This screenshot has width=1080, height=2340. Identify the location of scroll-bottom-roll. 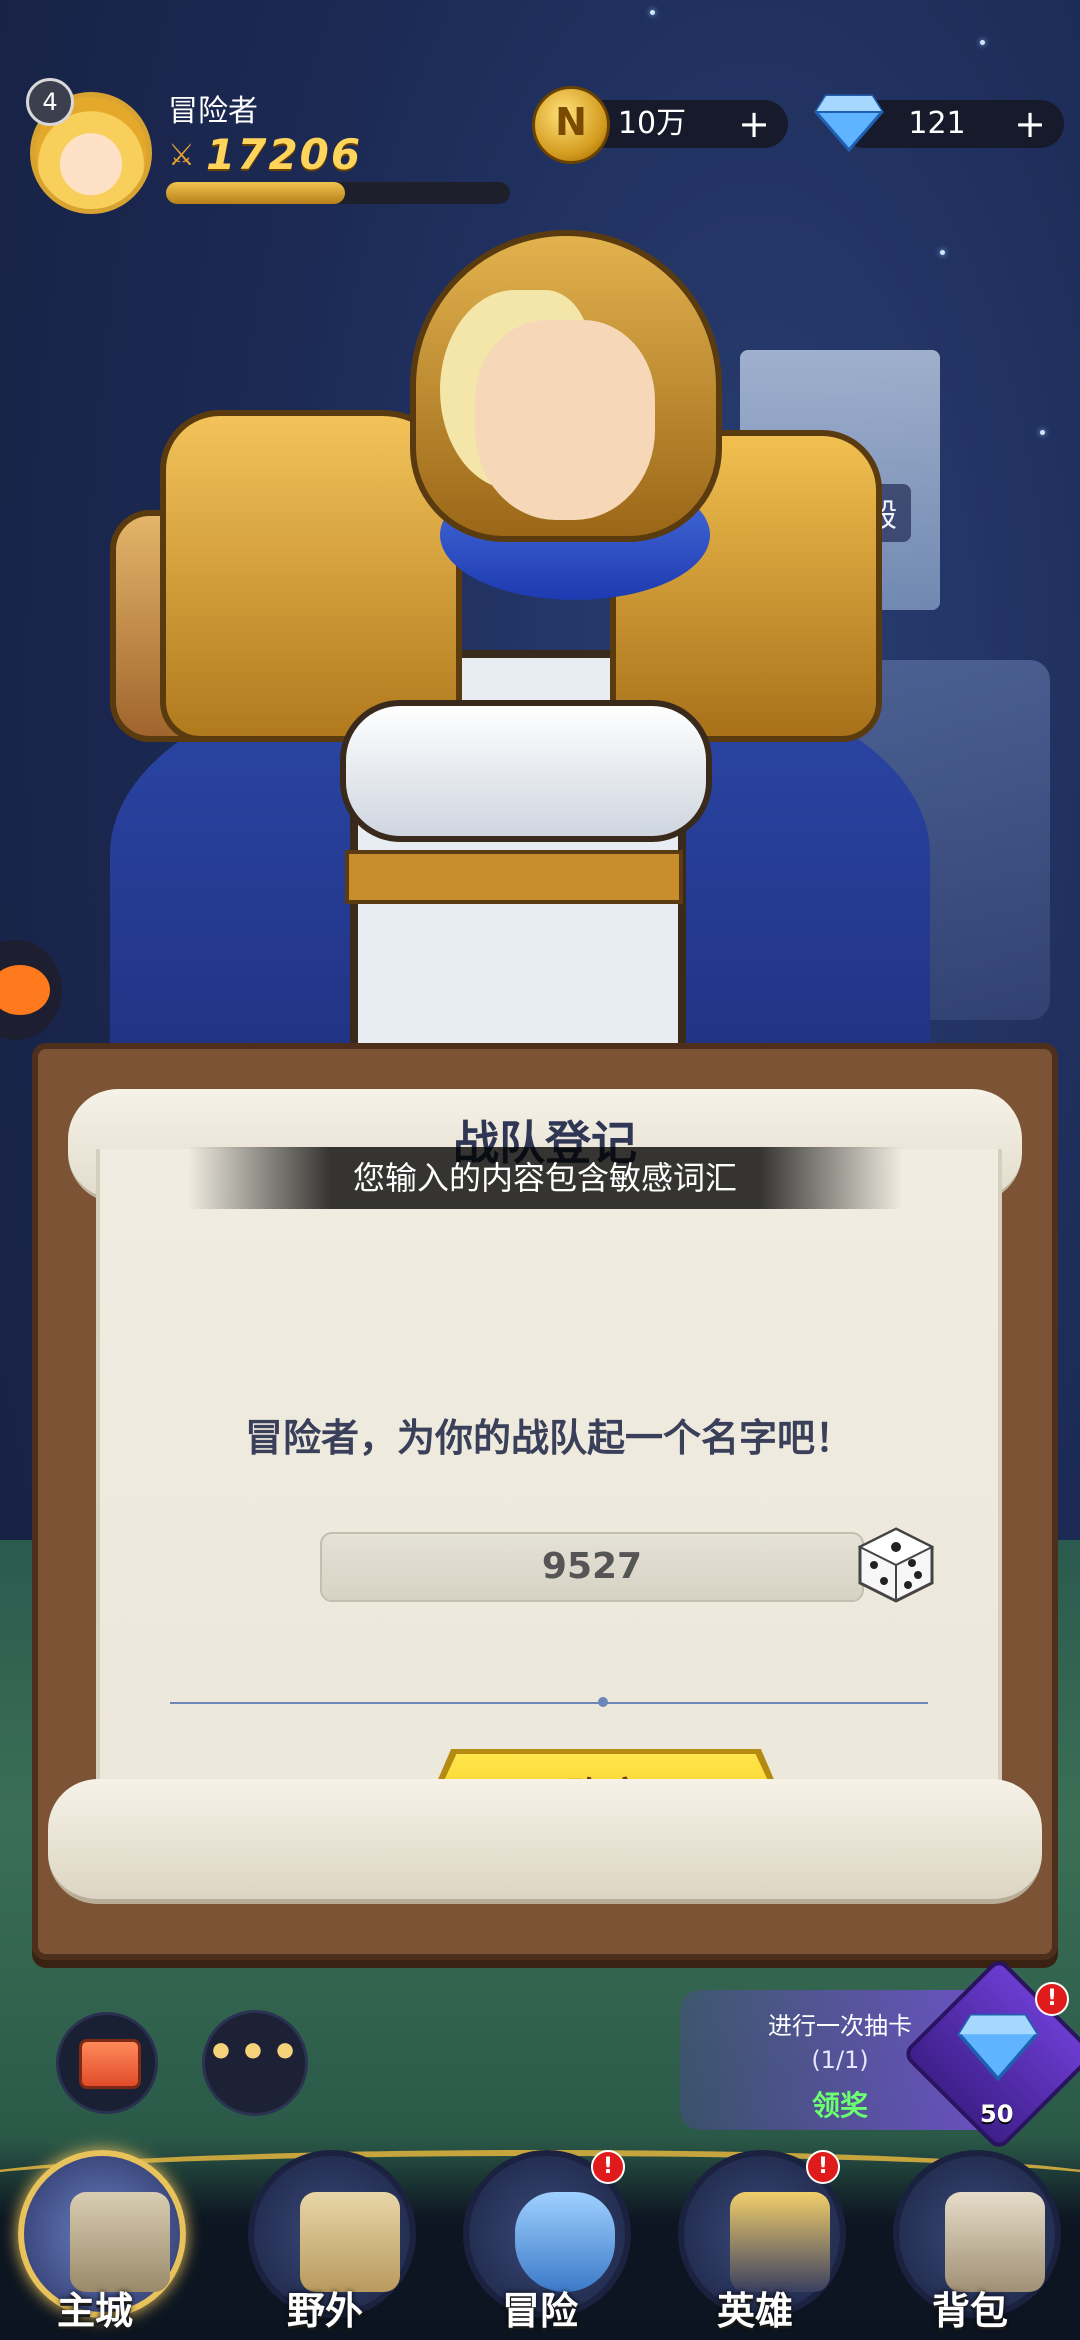
(545, 1841).